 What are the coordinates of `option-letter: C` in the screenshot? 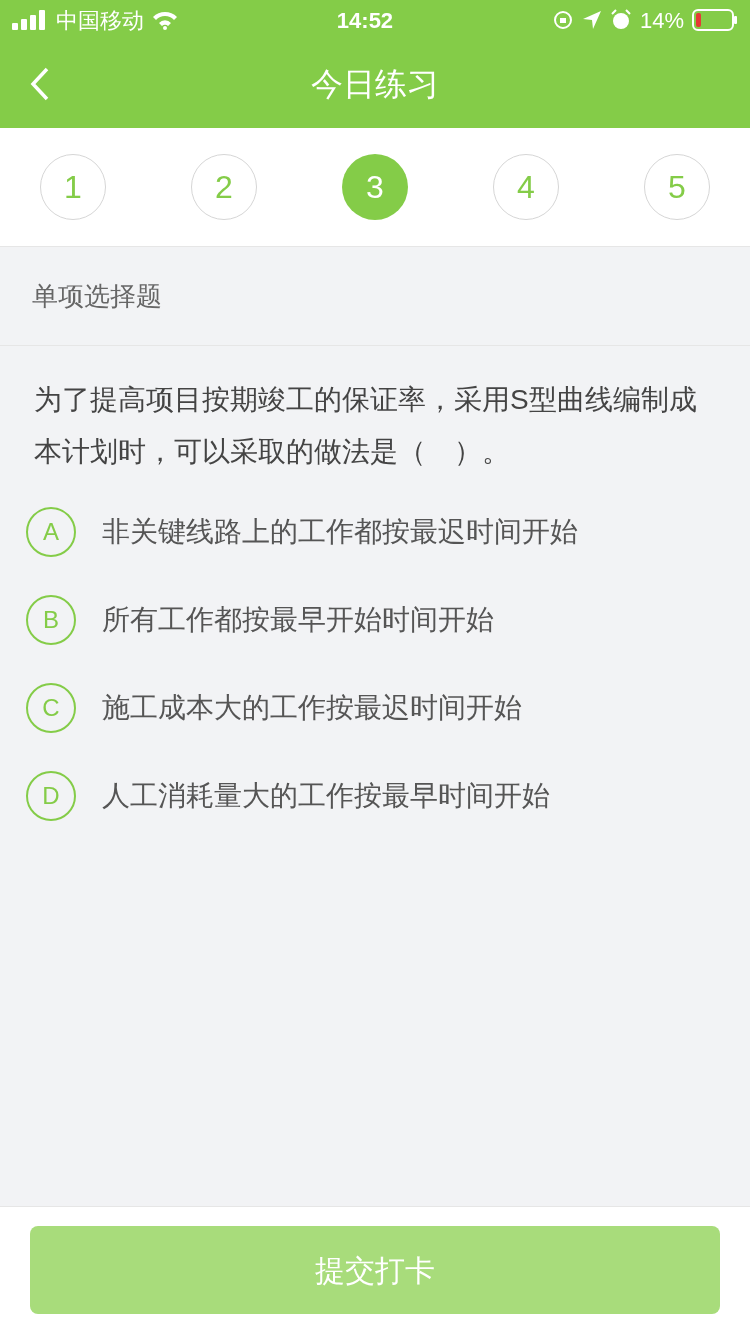 It's located at (51, 708).